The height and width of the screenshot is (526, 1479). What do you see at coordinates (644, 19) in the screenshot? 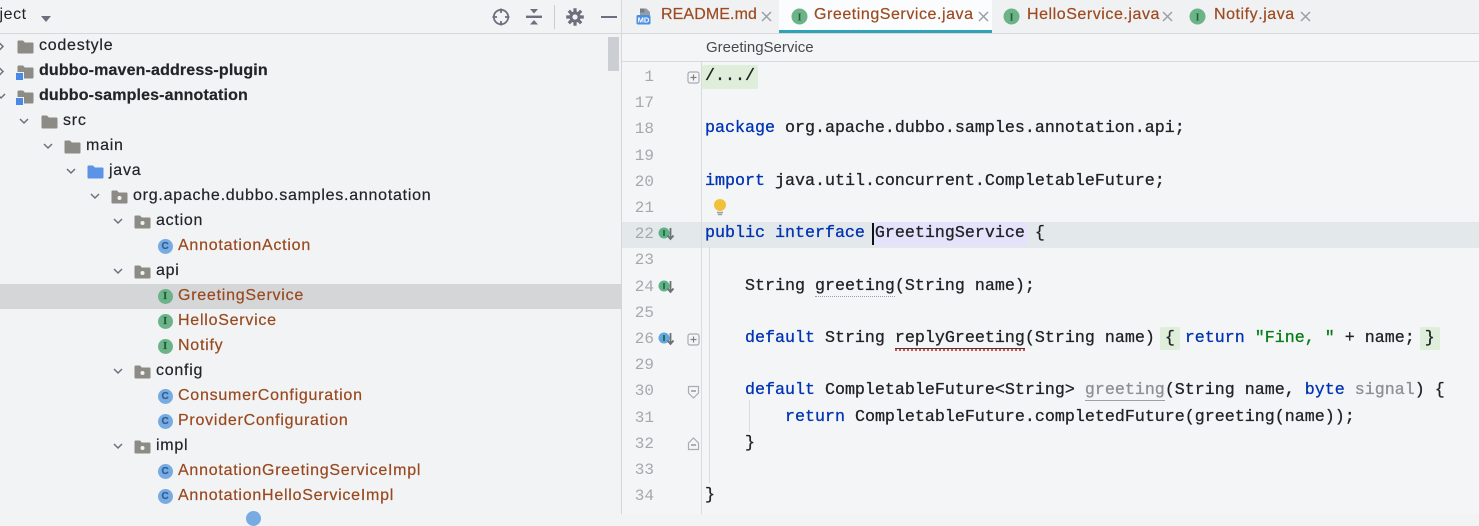
I see `svg-text: MD` at bounding box center [644, 19].